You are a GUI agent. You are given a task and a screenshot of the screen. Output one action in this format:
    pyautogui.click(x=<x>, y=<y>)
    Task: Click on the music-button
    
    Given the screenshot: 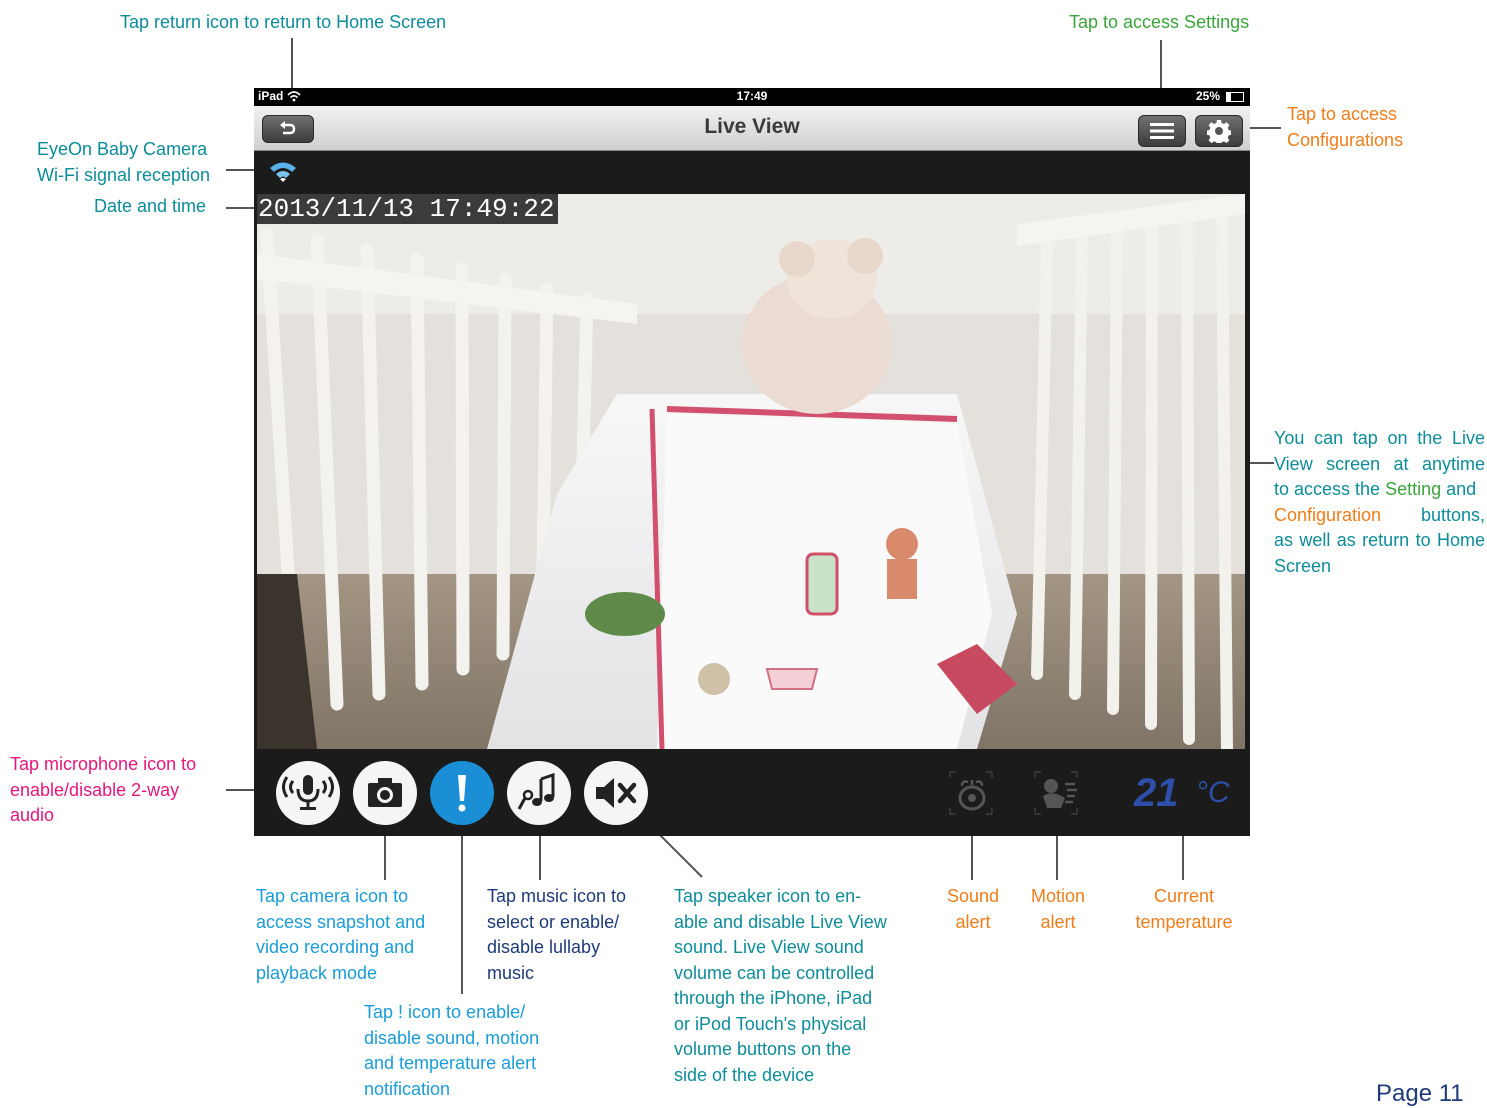 What is the action you would take?
    pyautogui.click(x=539, y=793)
    